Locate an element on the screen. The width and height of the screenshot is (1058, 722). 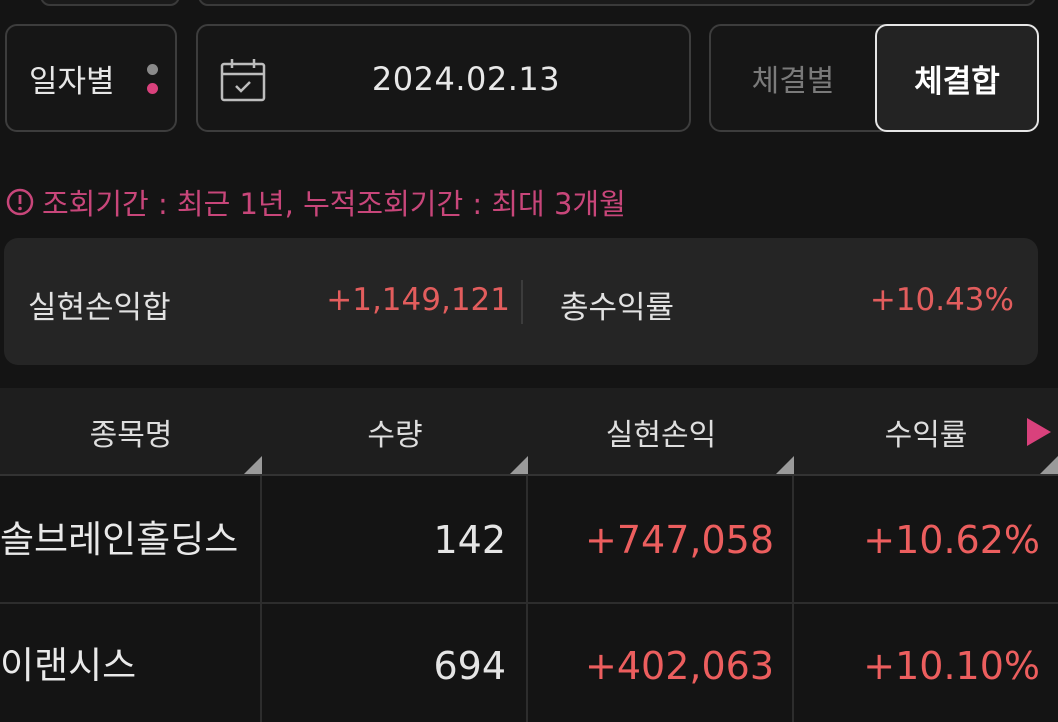
top-partial-bar-left is located at coordinates (110, 3).